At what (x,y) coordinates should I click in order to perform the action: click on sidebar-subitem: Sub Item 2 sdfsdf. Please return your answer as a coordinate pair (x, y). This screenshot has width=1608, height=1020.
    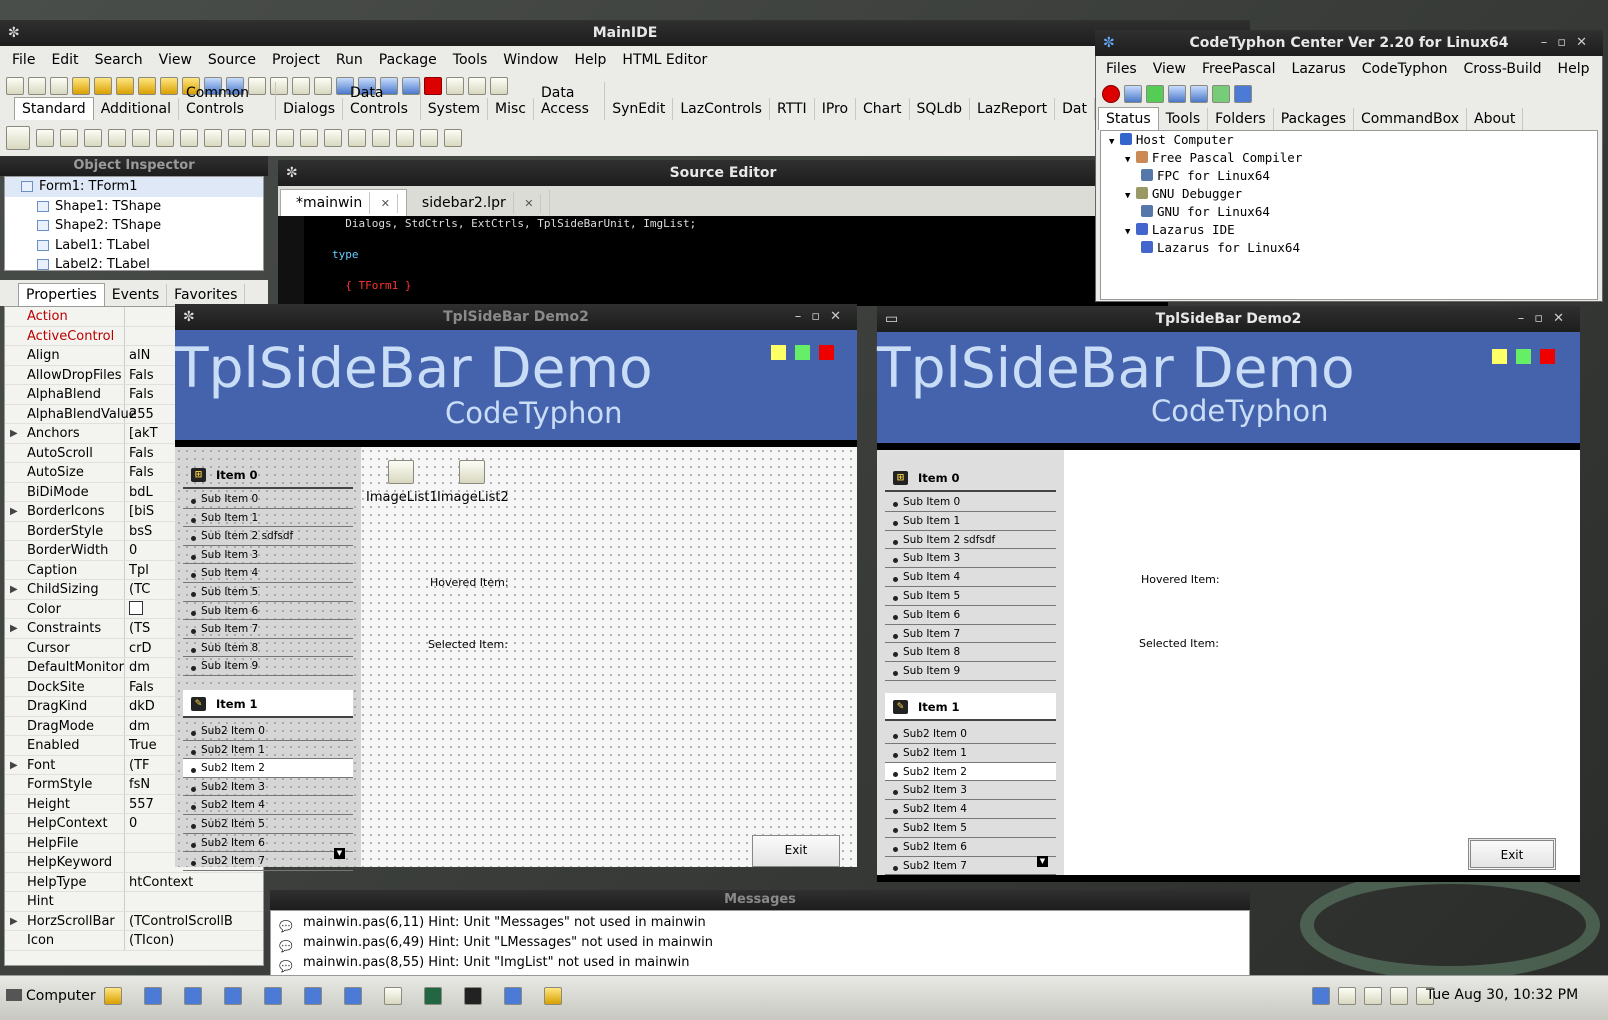
    Looking at the image, I should click on (268, 536).